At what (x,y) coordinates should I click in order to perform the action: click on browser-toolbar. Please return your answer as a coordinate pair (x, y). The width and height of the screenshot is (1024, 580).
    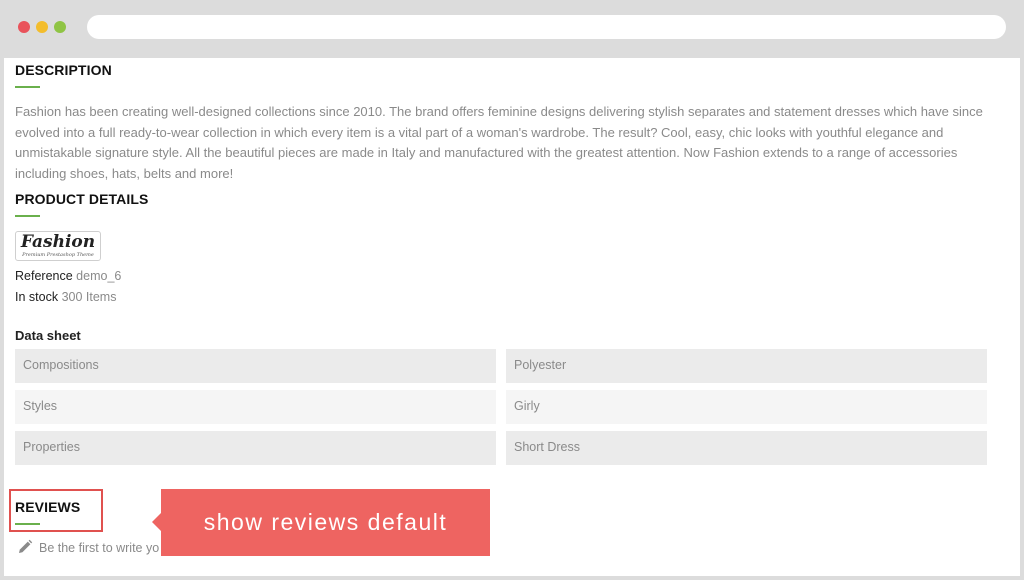
    Looking at the image, I should click on (512, 29).